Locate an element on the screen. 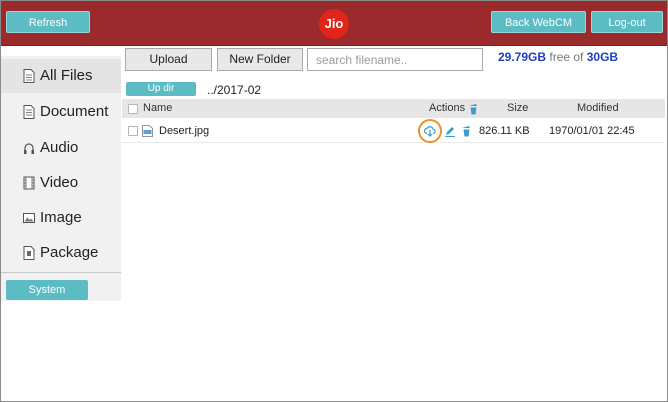 This screenshot has height=402, width=668. headphones-icon is located at coordinates (29, 148).